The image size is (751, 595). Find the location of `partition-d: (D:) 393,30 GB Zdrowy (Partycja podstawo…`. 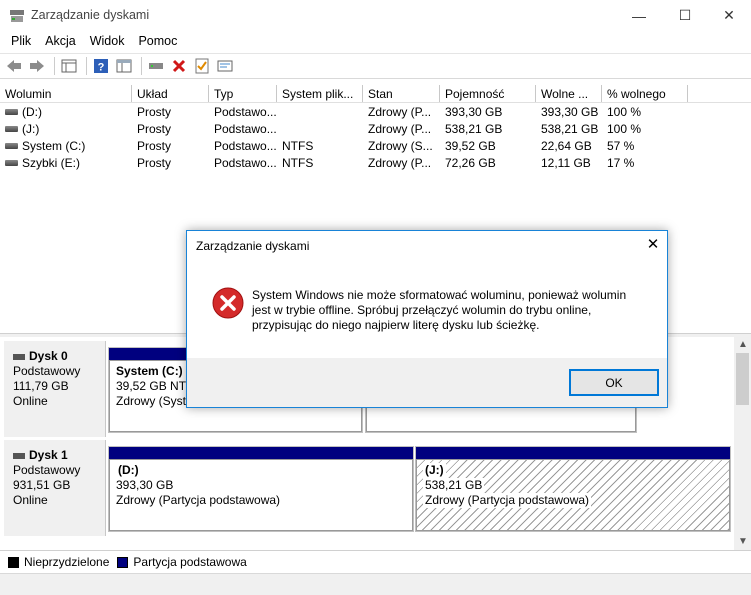

partition-d: (D:) 393,30 GB Zdrowy (Partycja podstawo… is located at coordinates (261, 489).